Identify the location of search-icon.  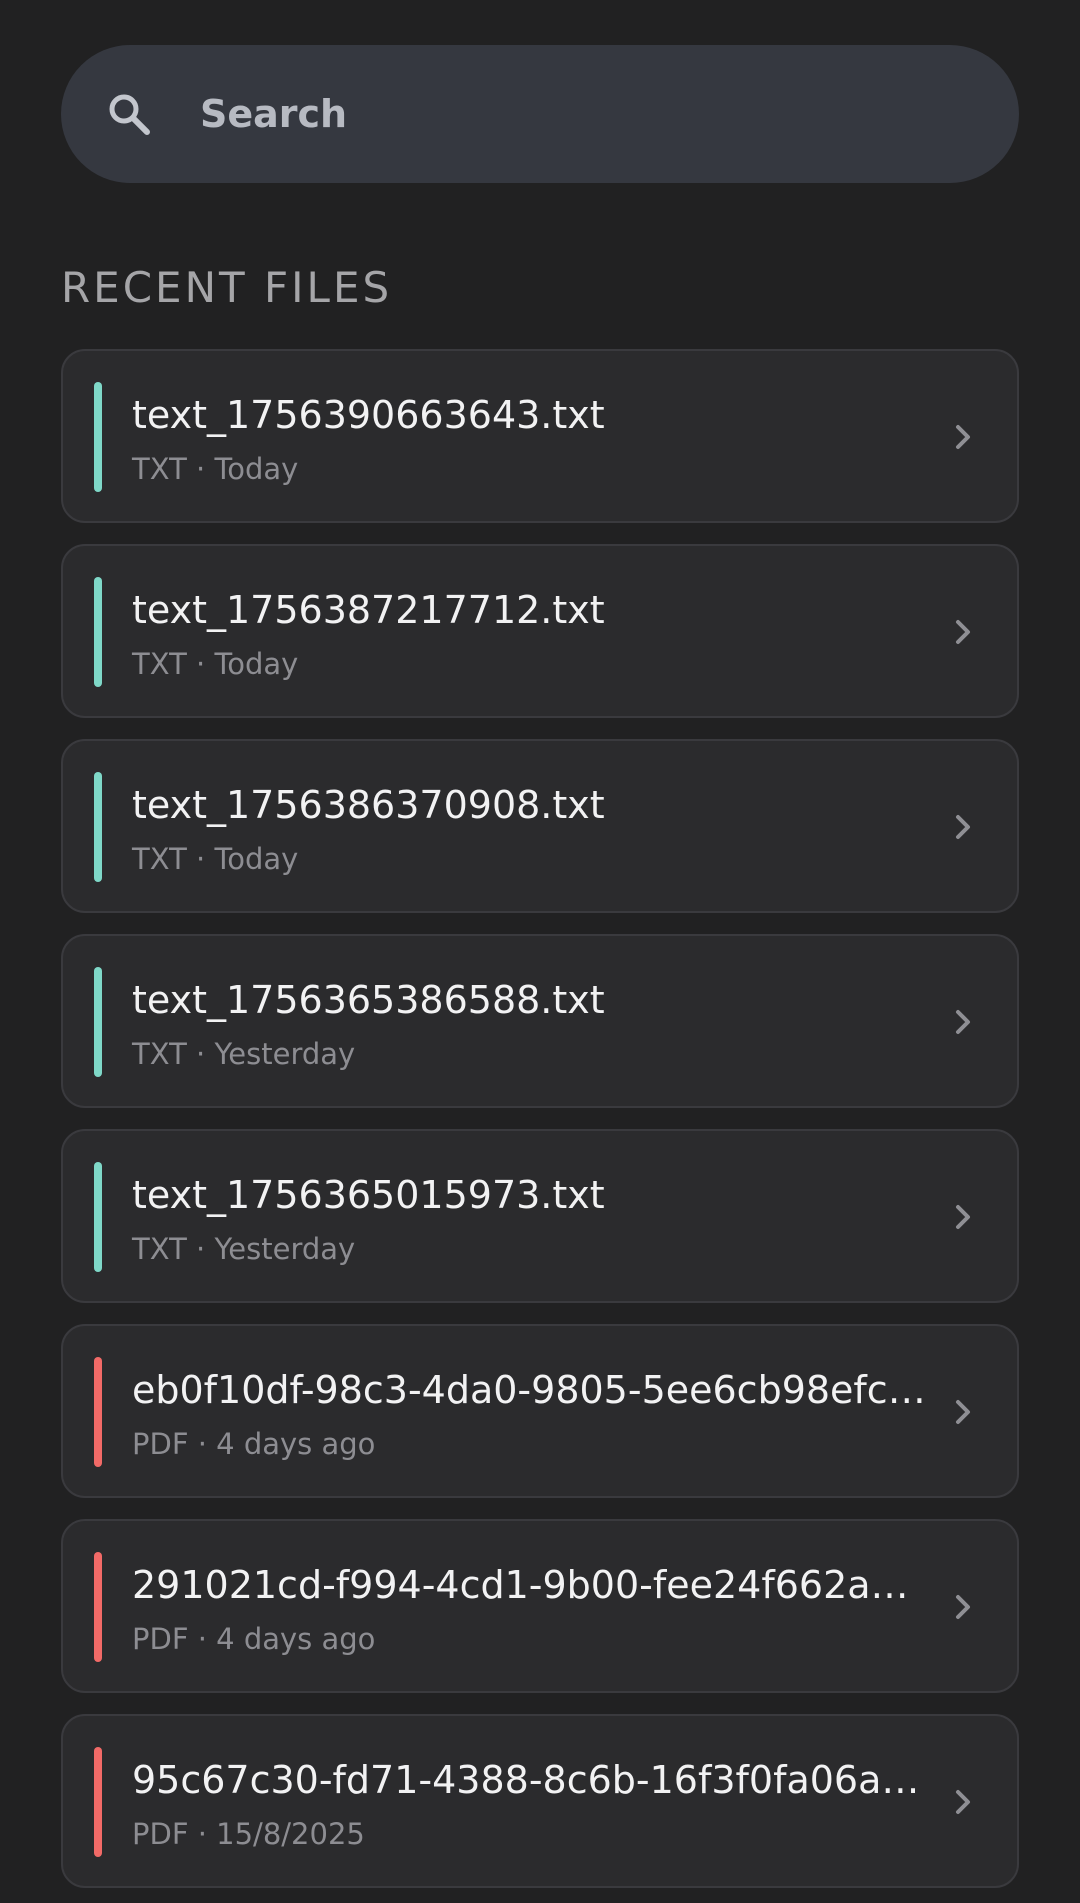
(129, 114).